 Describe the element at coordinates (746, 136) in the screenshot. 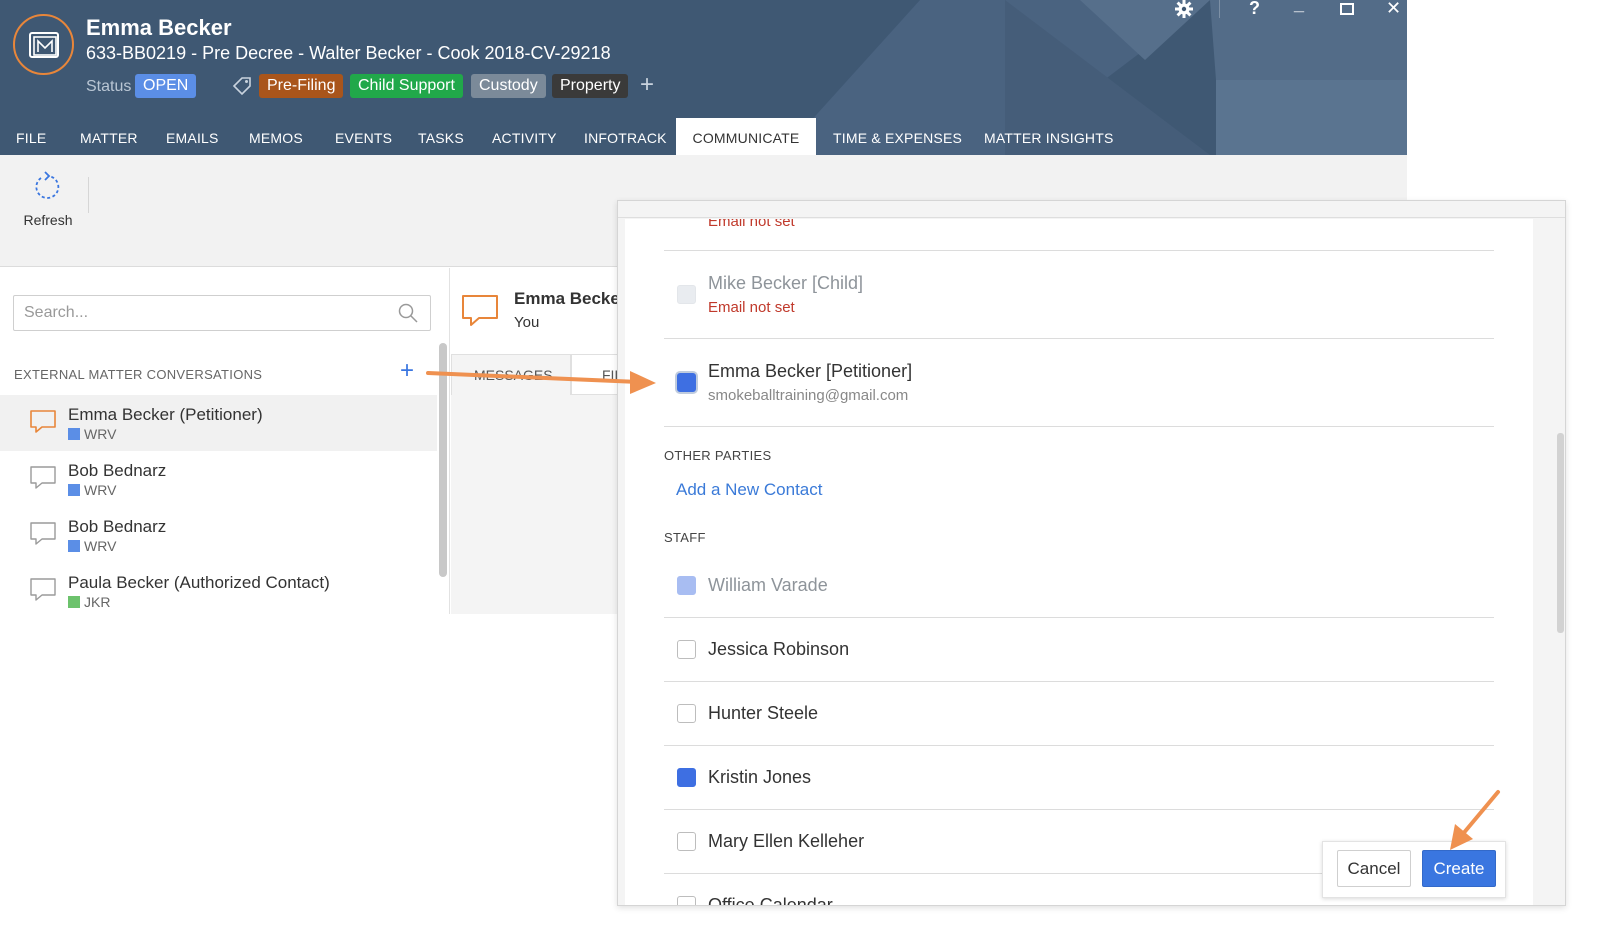

I see `tab-communicate: COMMUNICATE` at that location.